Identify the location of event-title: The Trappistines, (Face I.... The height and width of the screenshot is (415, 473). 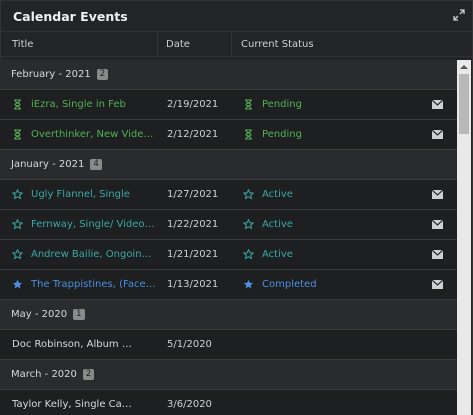
(93, 284).